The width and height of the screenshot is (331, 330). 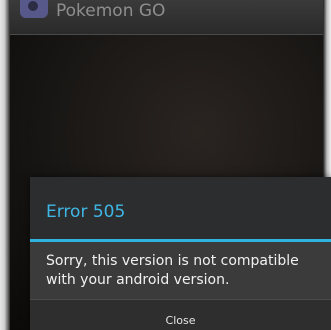 I want to click on close-button: Close, so click(x=180, y=315).